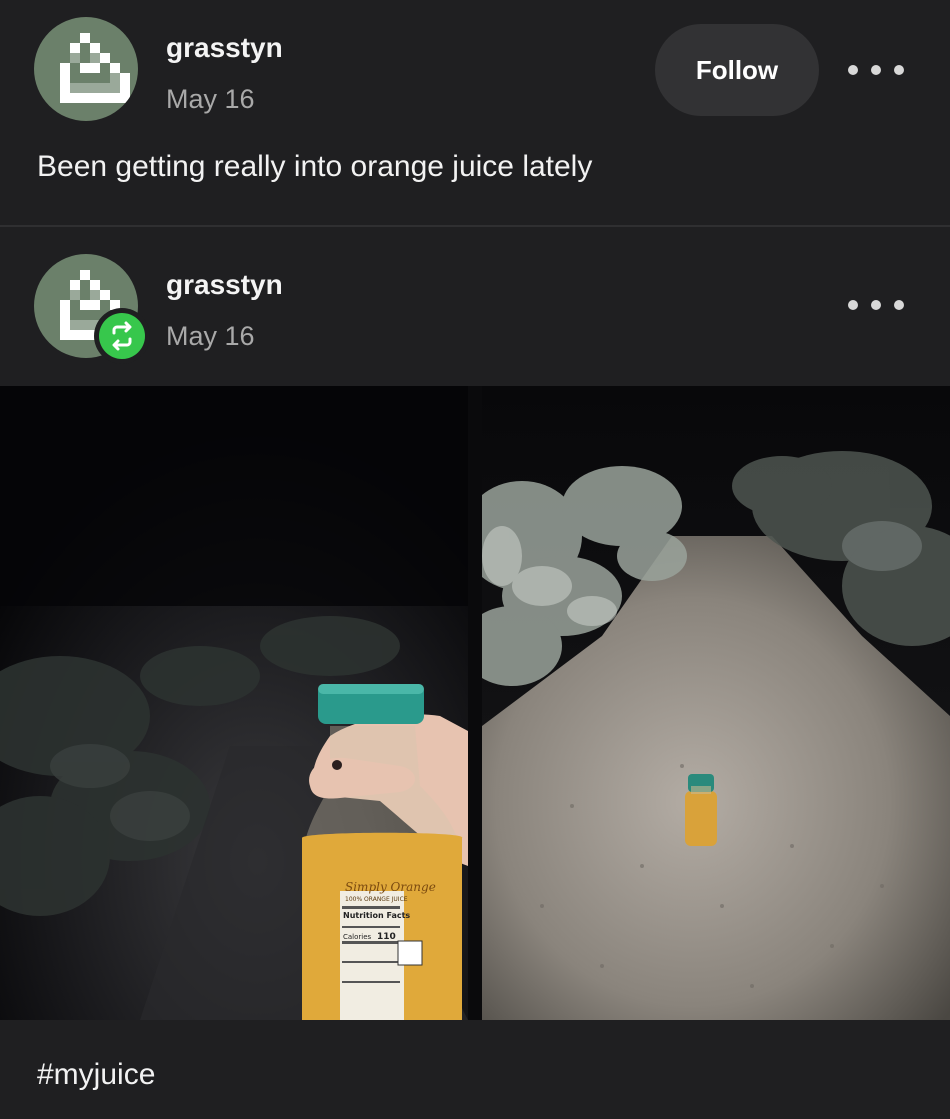 The image size is (950, 1119). I want to click on nutrition-facts-title: Nutrition Facts, so click(376, 915).